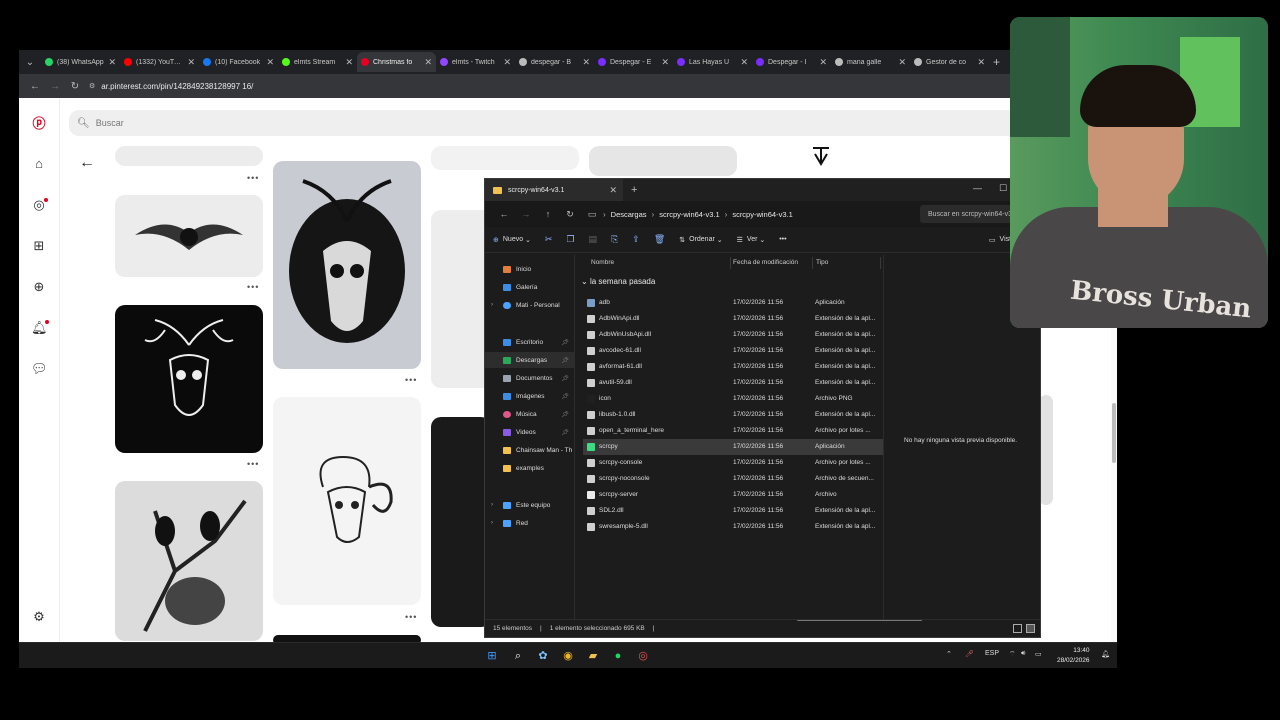 The height and width of the screenshot is (720, 1280). I want to click on nav-item-examples: examples, so click(530, 468).